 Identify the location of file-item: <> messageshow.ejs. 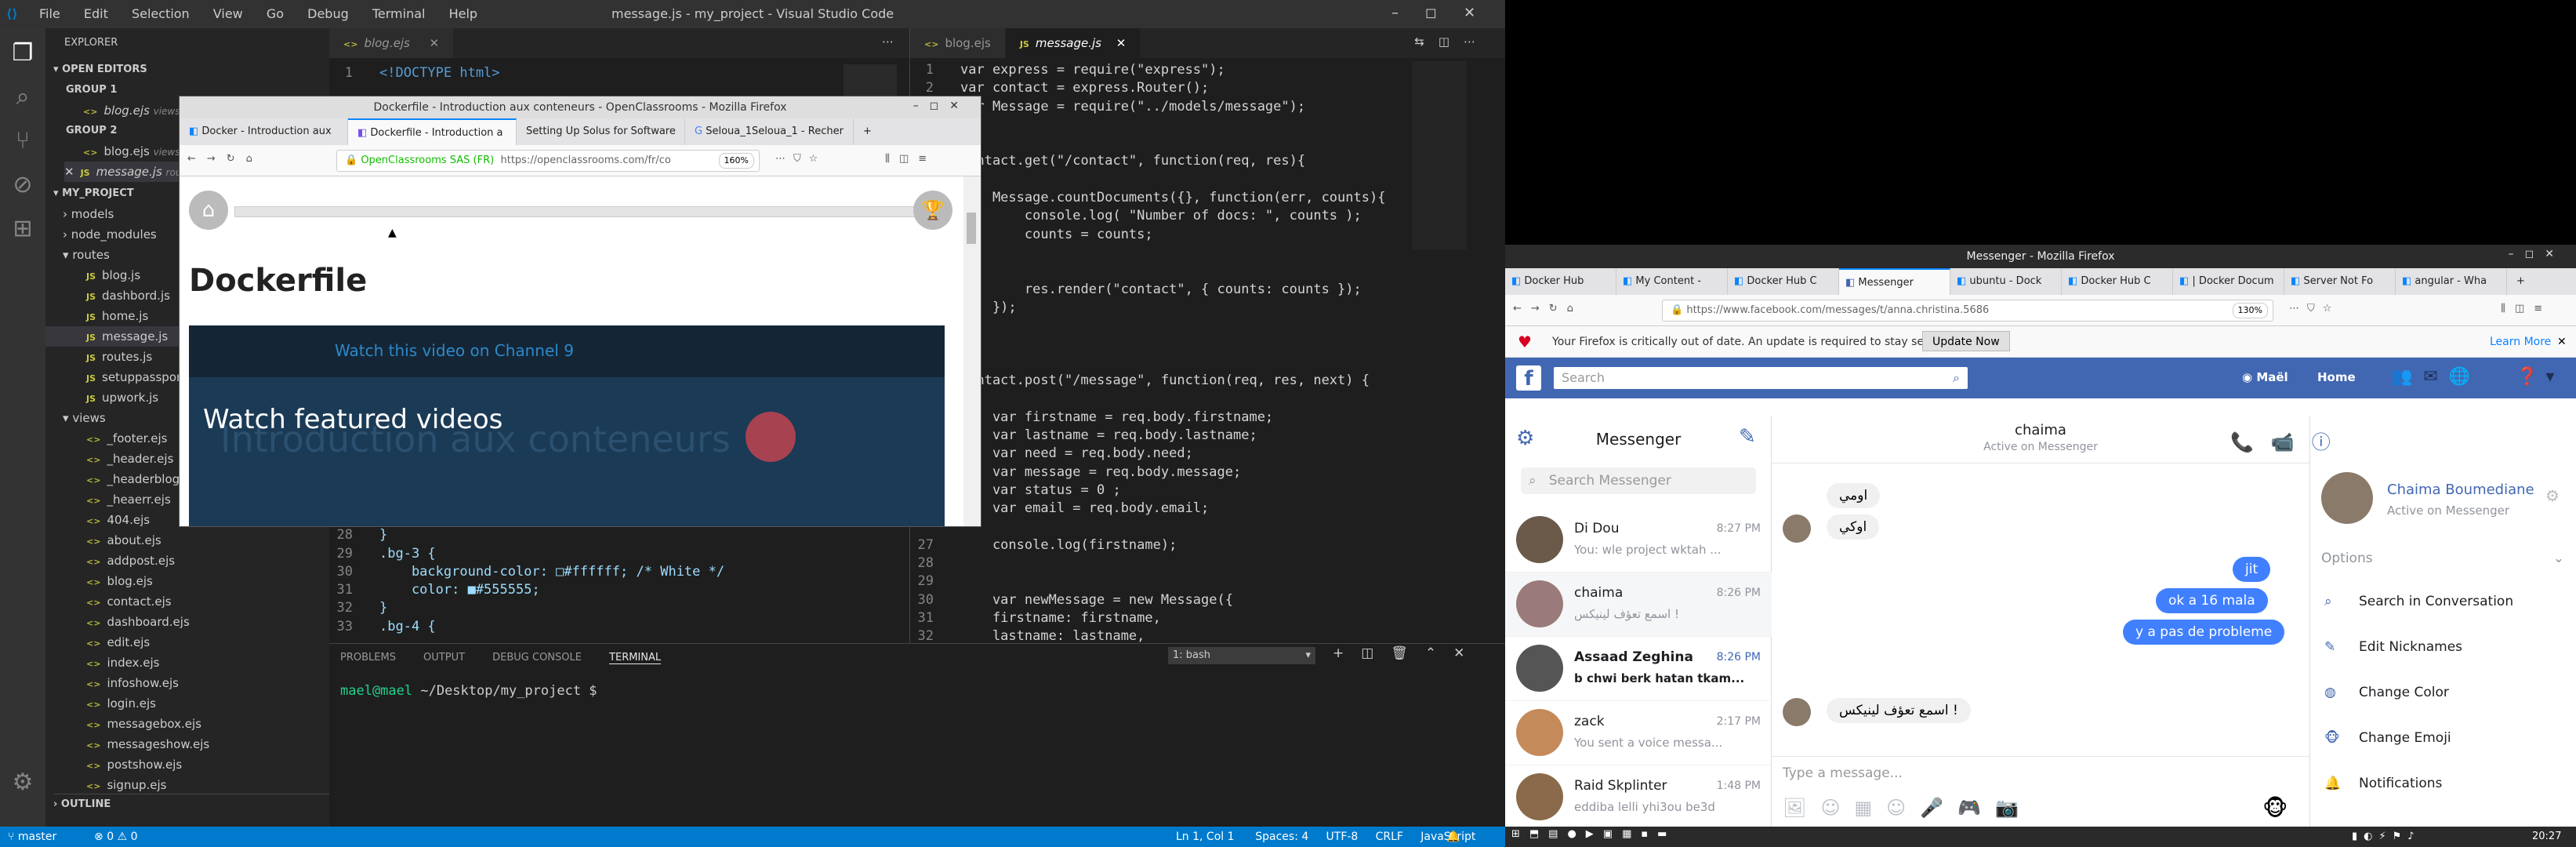
(187, 744).